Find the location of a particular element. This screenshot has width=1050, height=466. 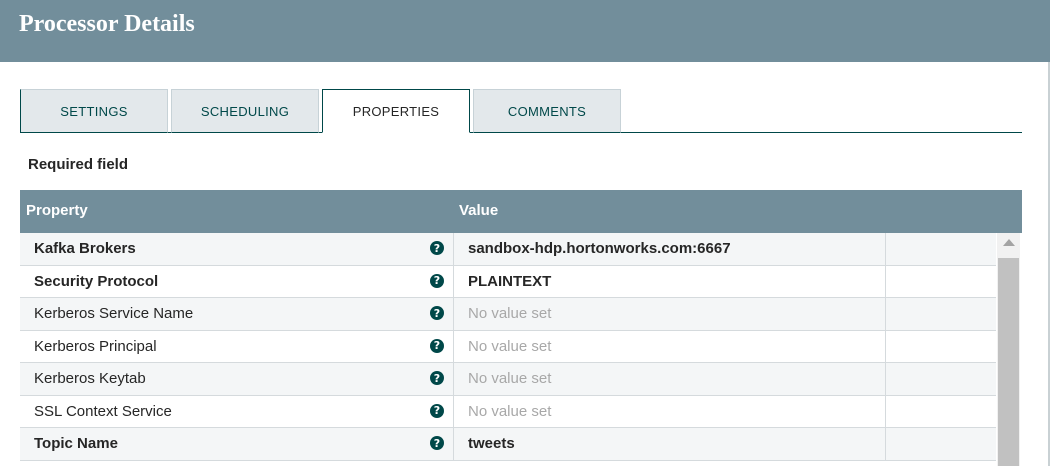

table-row: SSL Context Service? No value set is located at coordinates (508, 411).